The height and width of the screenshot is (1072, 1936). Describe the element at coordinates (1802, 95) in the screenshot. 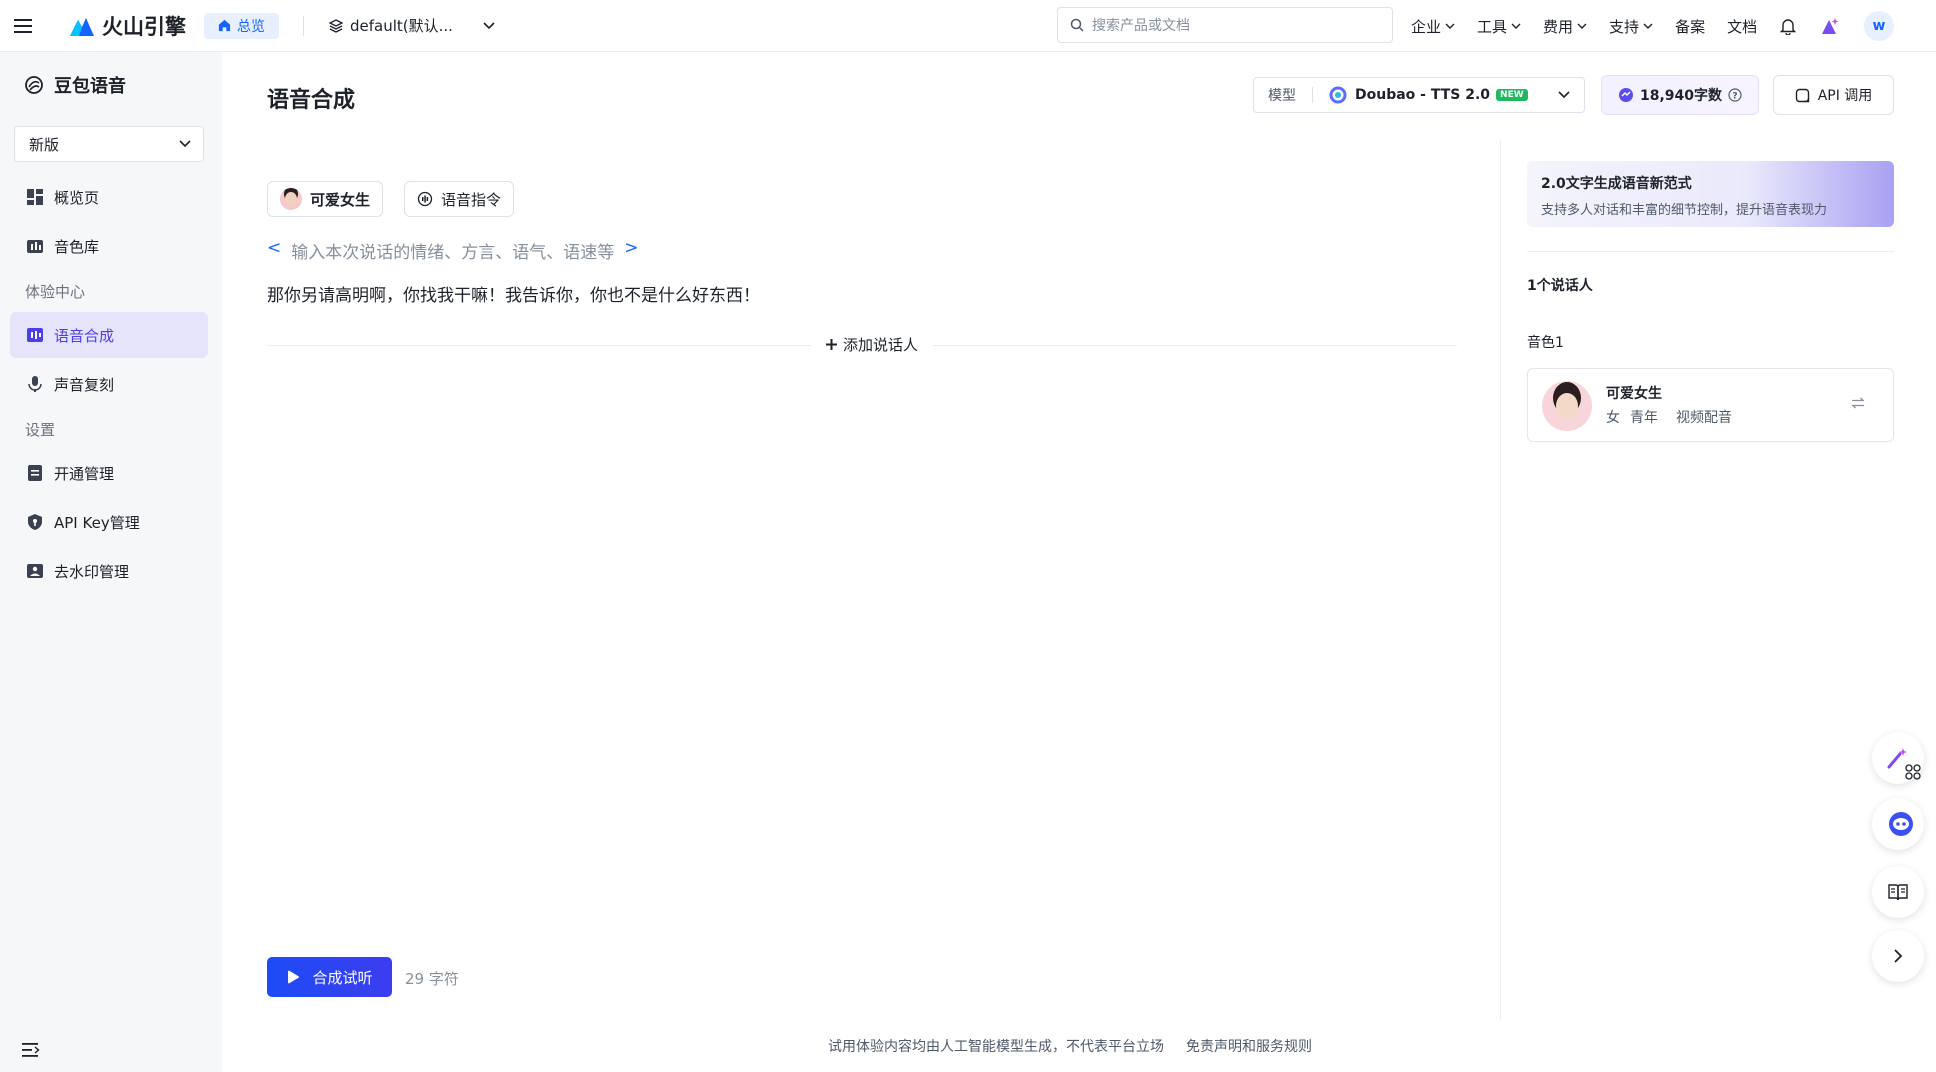

I see `api-icon` at that location.